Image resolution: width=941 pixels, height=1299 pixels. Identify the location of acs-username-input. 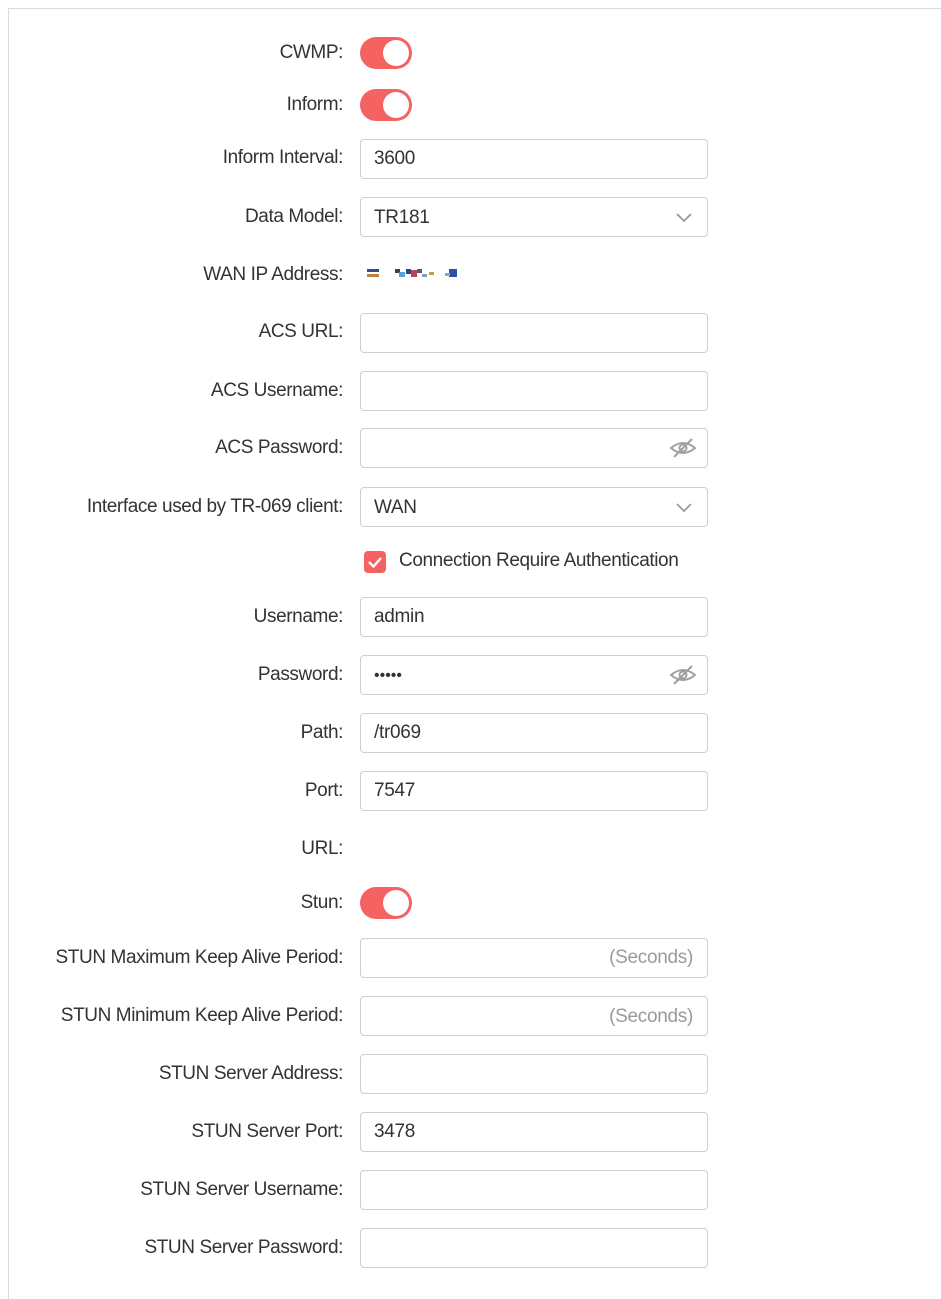
(534, 391).